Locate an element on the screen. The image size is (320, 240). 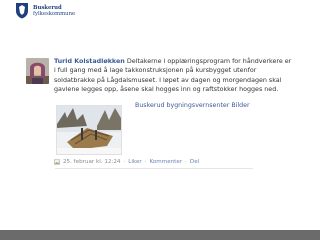
footer-bar is located at coordinates (160, 235).